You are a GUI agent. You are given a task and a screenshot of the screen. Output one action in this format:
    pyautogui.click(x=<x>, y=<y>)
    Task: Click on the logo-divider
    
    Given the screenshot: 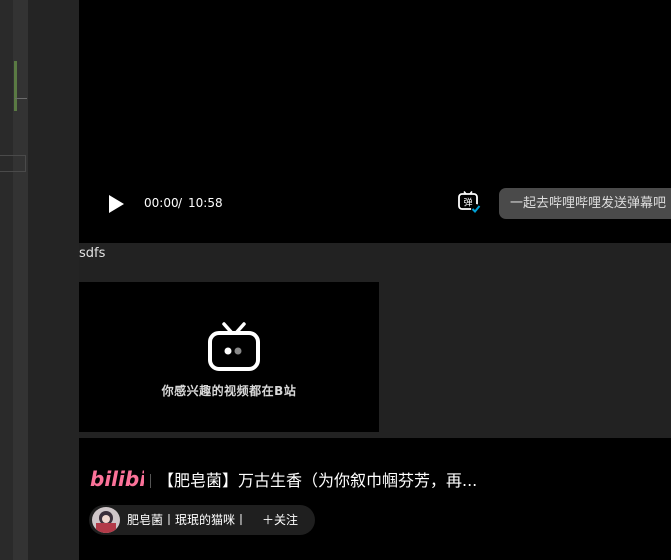 What is the action you would take?
    pyautogui.click(x=150, y=481)
    